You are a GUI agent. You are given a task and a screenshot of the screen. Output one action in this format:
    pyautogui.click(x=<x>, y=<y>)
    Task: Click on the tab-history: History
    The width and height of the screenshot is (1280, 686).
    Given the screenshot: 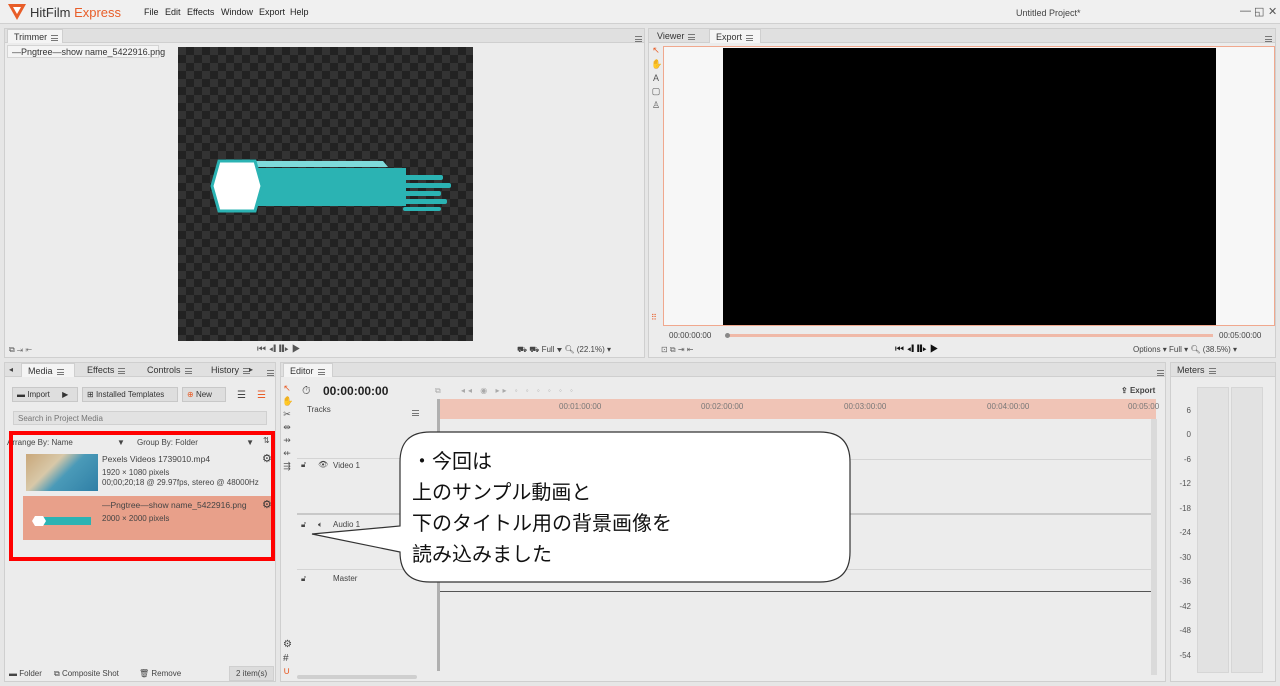 What is the action you would take?
    pyautogui.click(x=230, y=370)
    